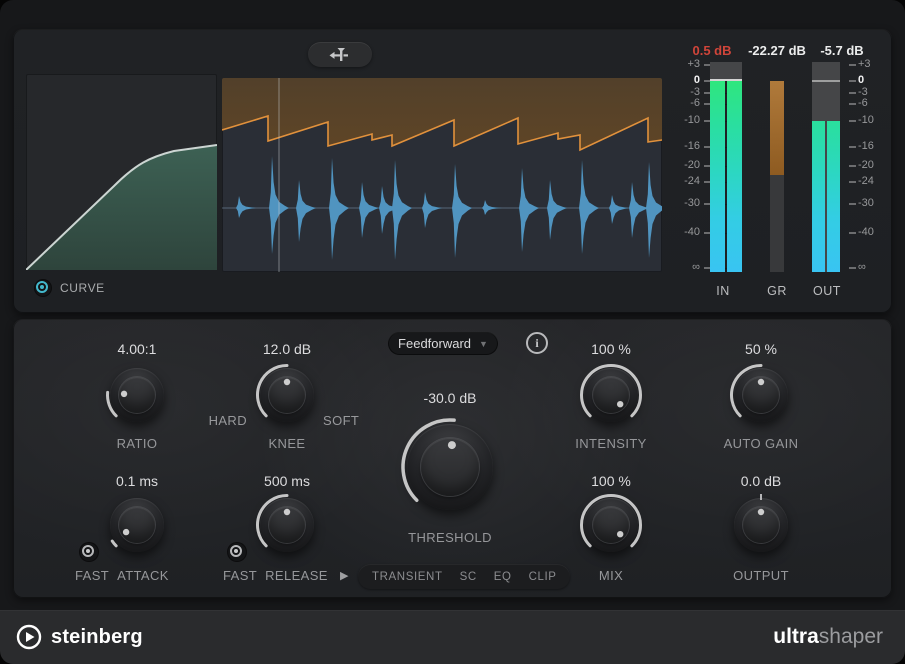 The image size is (905, 664). Describe the element at coordinates (537, 343) in the screenshot. I see `info-button: i` at that location.